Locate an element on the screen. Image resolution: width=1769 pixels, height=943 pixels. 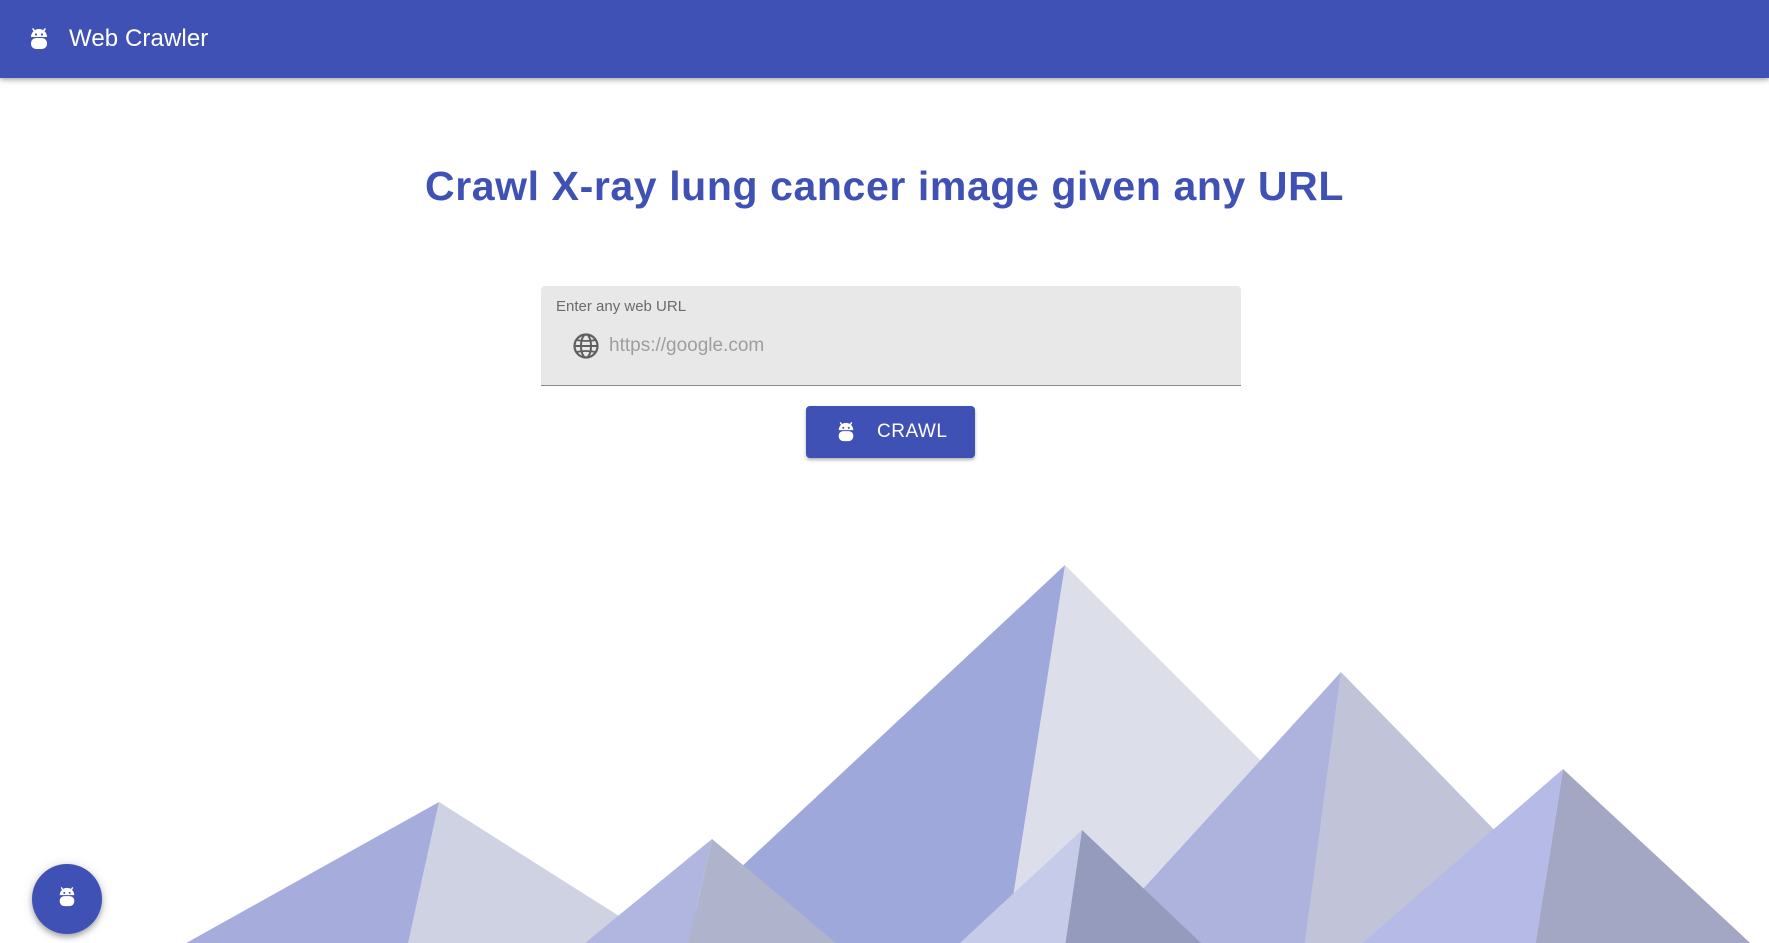
url-input is located at coordinates (909, 346).